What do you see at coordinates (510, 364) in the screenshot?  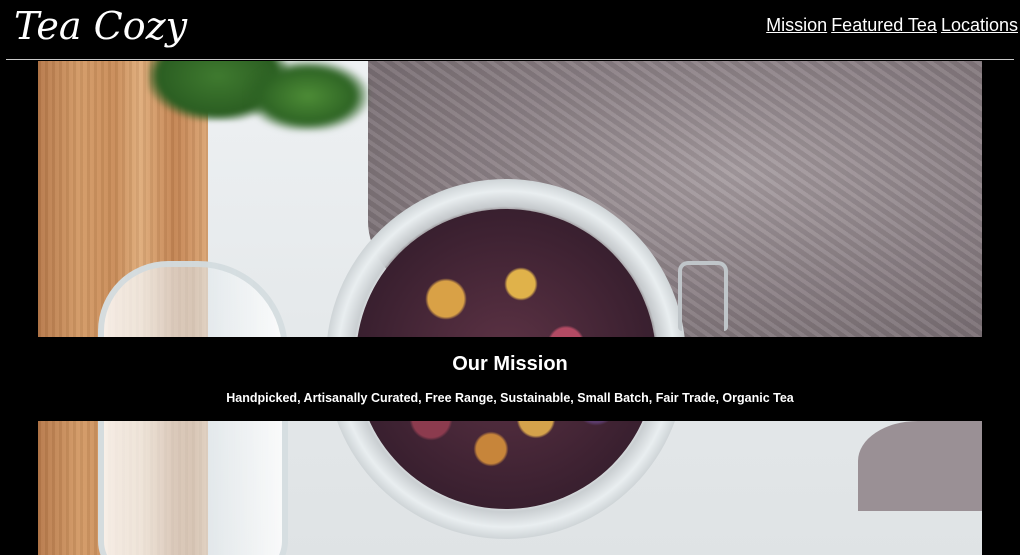 I see `mission-title: Our Mission` at bounding box center [510, 364].